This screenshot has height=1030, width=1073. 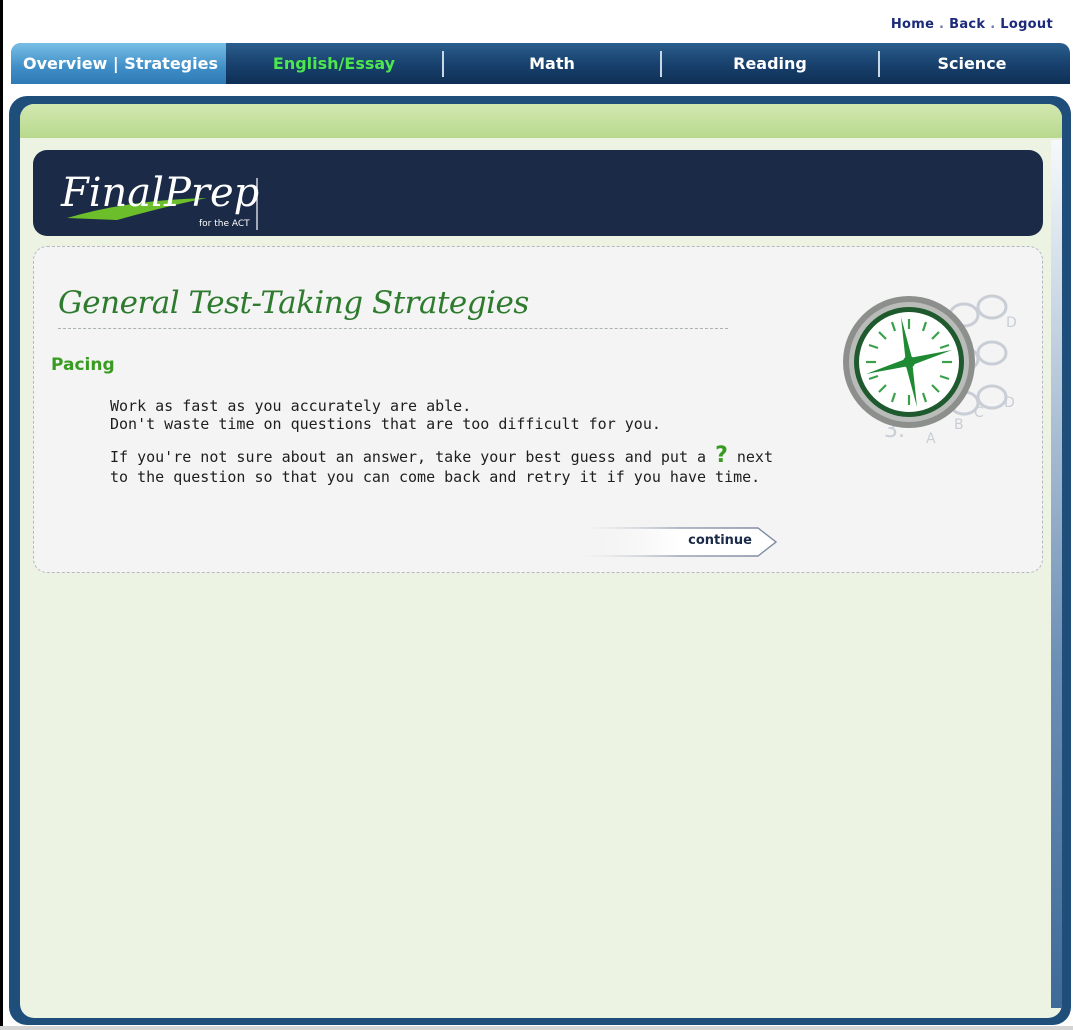 I want to click on svg-text: A, so click(x=931, y=439).